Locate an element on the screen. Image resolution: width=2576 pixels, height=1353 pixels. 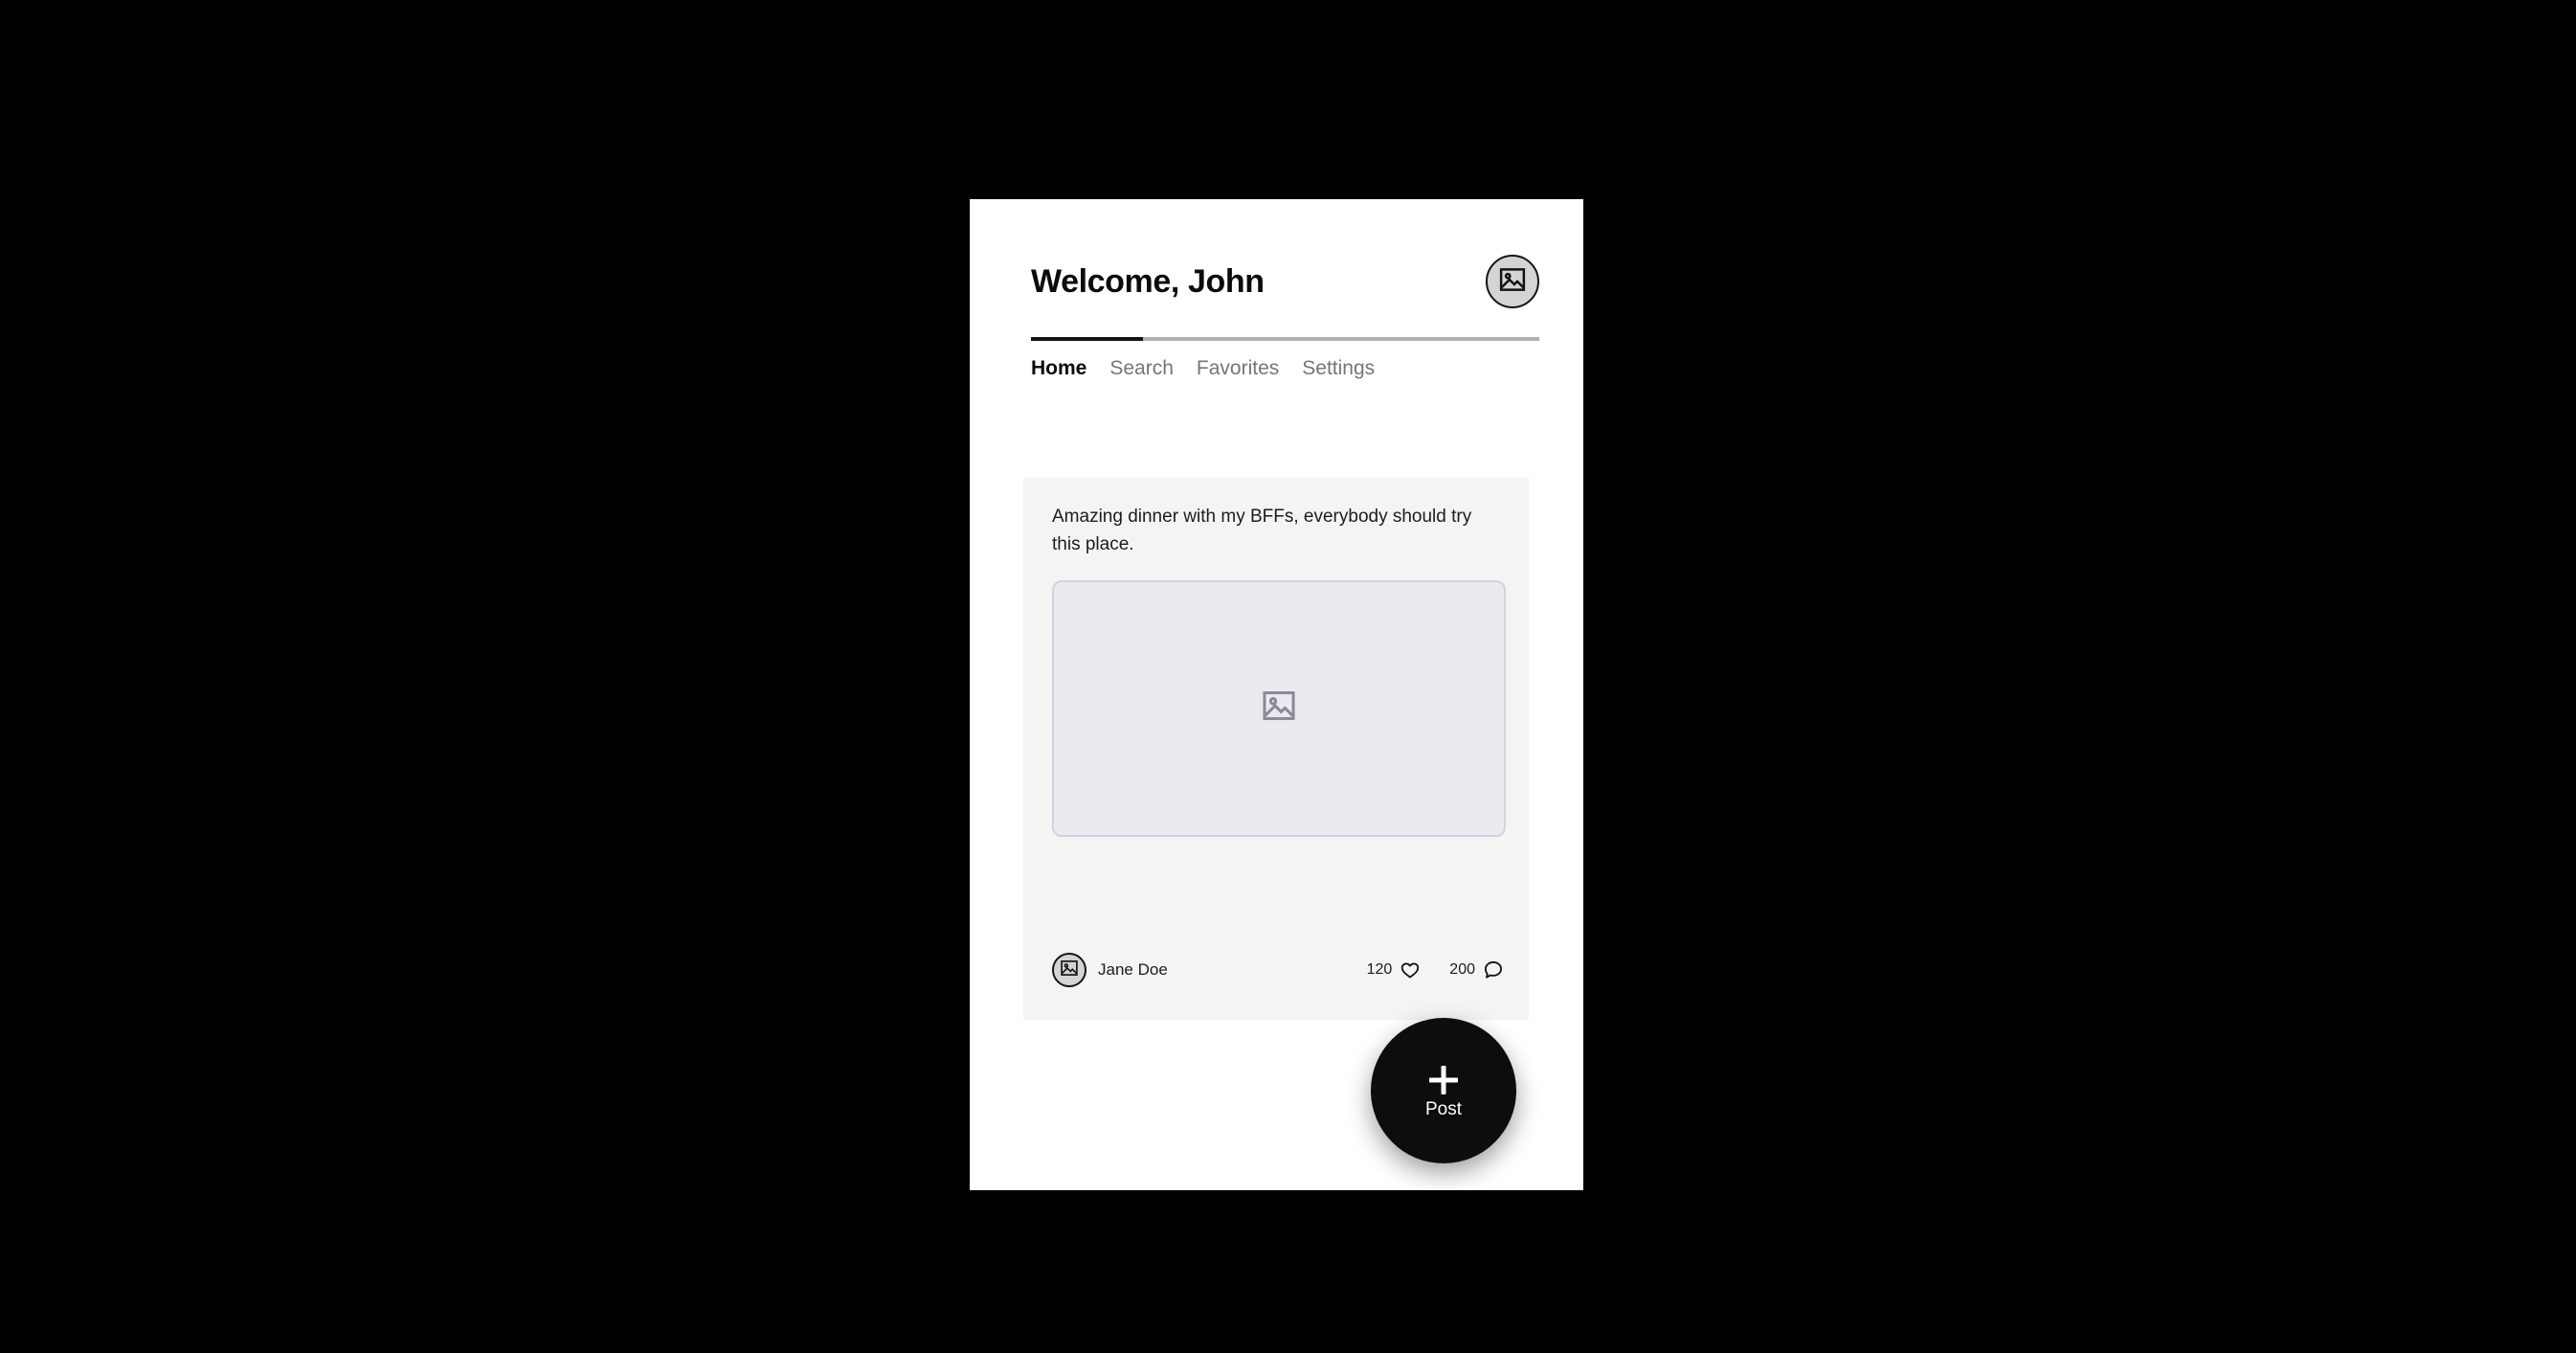
comment-bubble-icon is located at coordinates (1494, 970).